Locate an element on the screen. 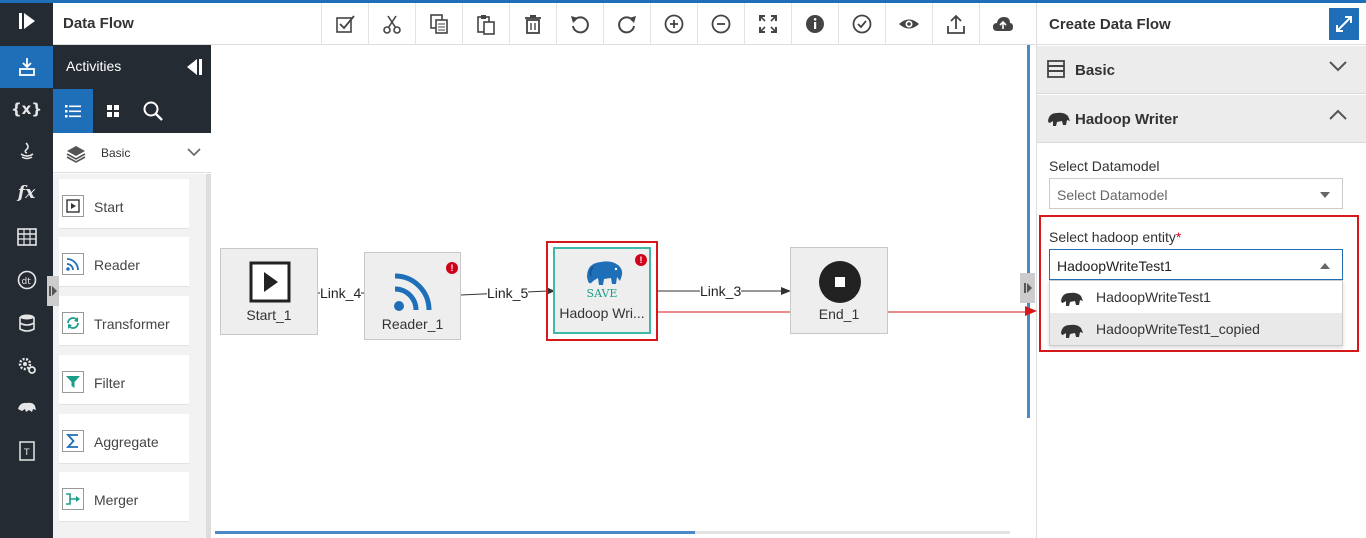 This screenshot has width=1366, height=538. undo-icon is located at coordinates (580, 25).